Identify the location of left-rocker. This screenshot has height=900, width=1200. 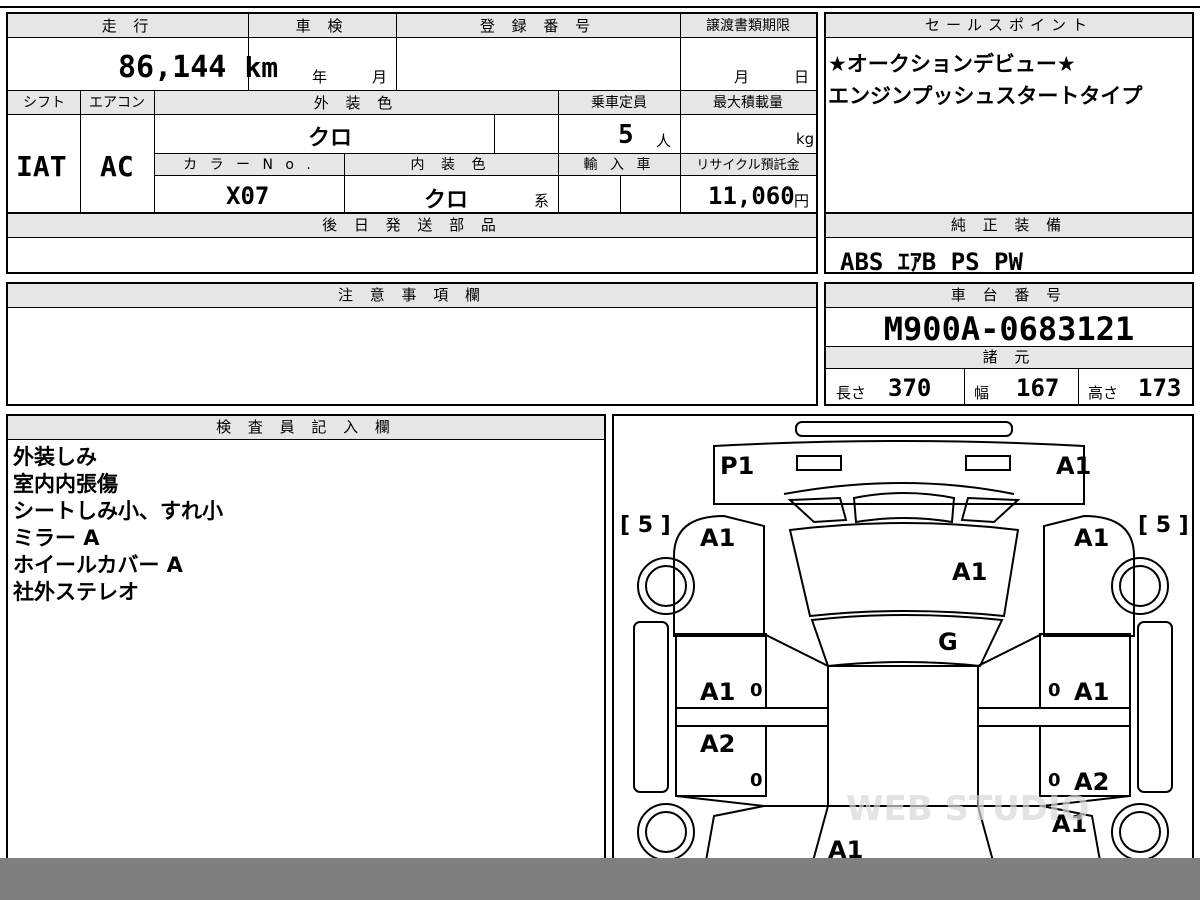
(651, 707).